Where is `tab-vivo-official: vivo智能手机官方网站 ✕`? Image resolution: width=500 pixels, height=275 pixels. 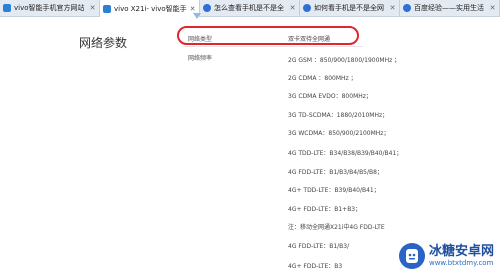 tab-vivo-official: vivo智能手机官方网站 ✕ is located at coordinates (50, 8).